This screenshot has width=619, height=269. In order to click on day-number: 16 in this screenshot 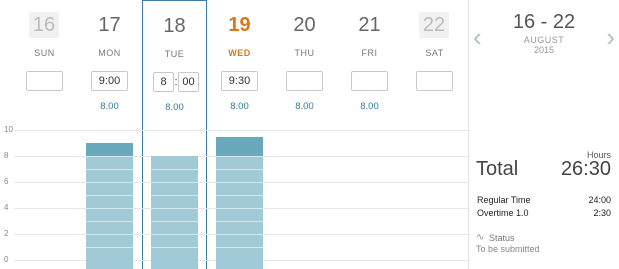, I will do `click(44, 25)`.